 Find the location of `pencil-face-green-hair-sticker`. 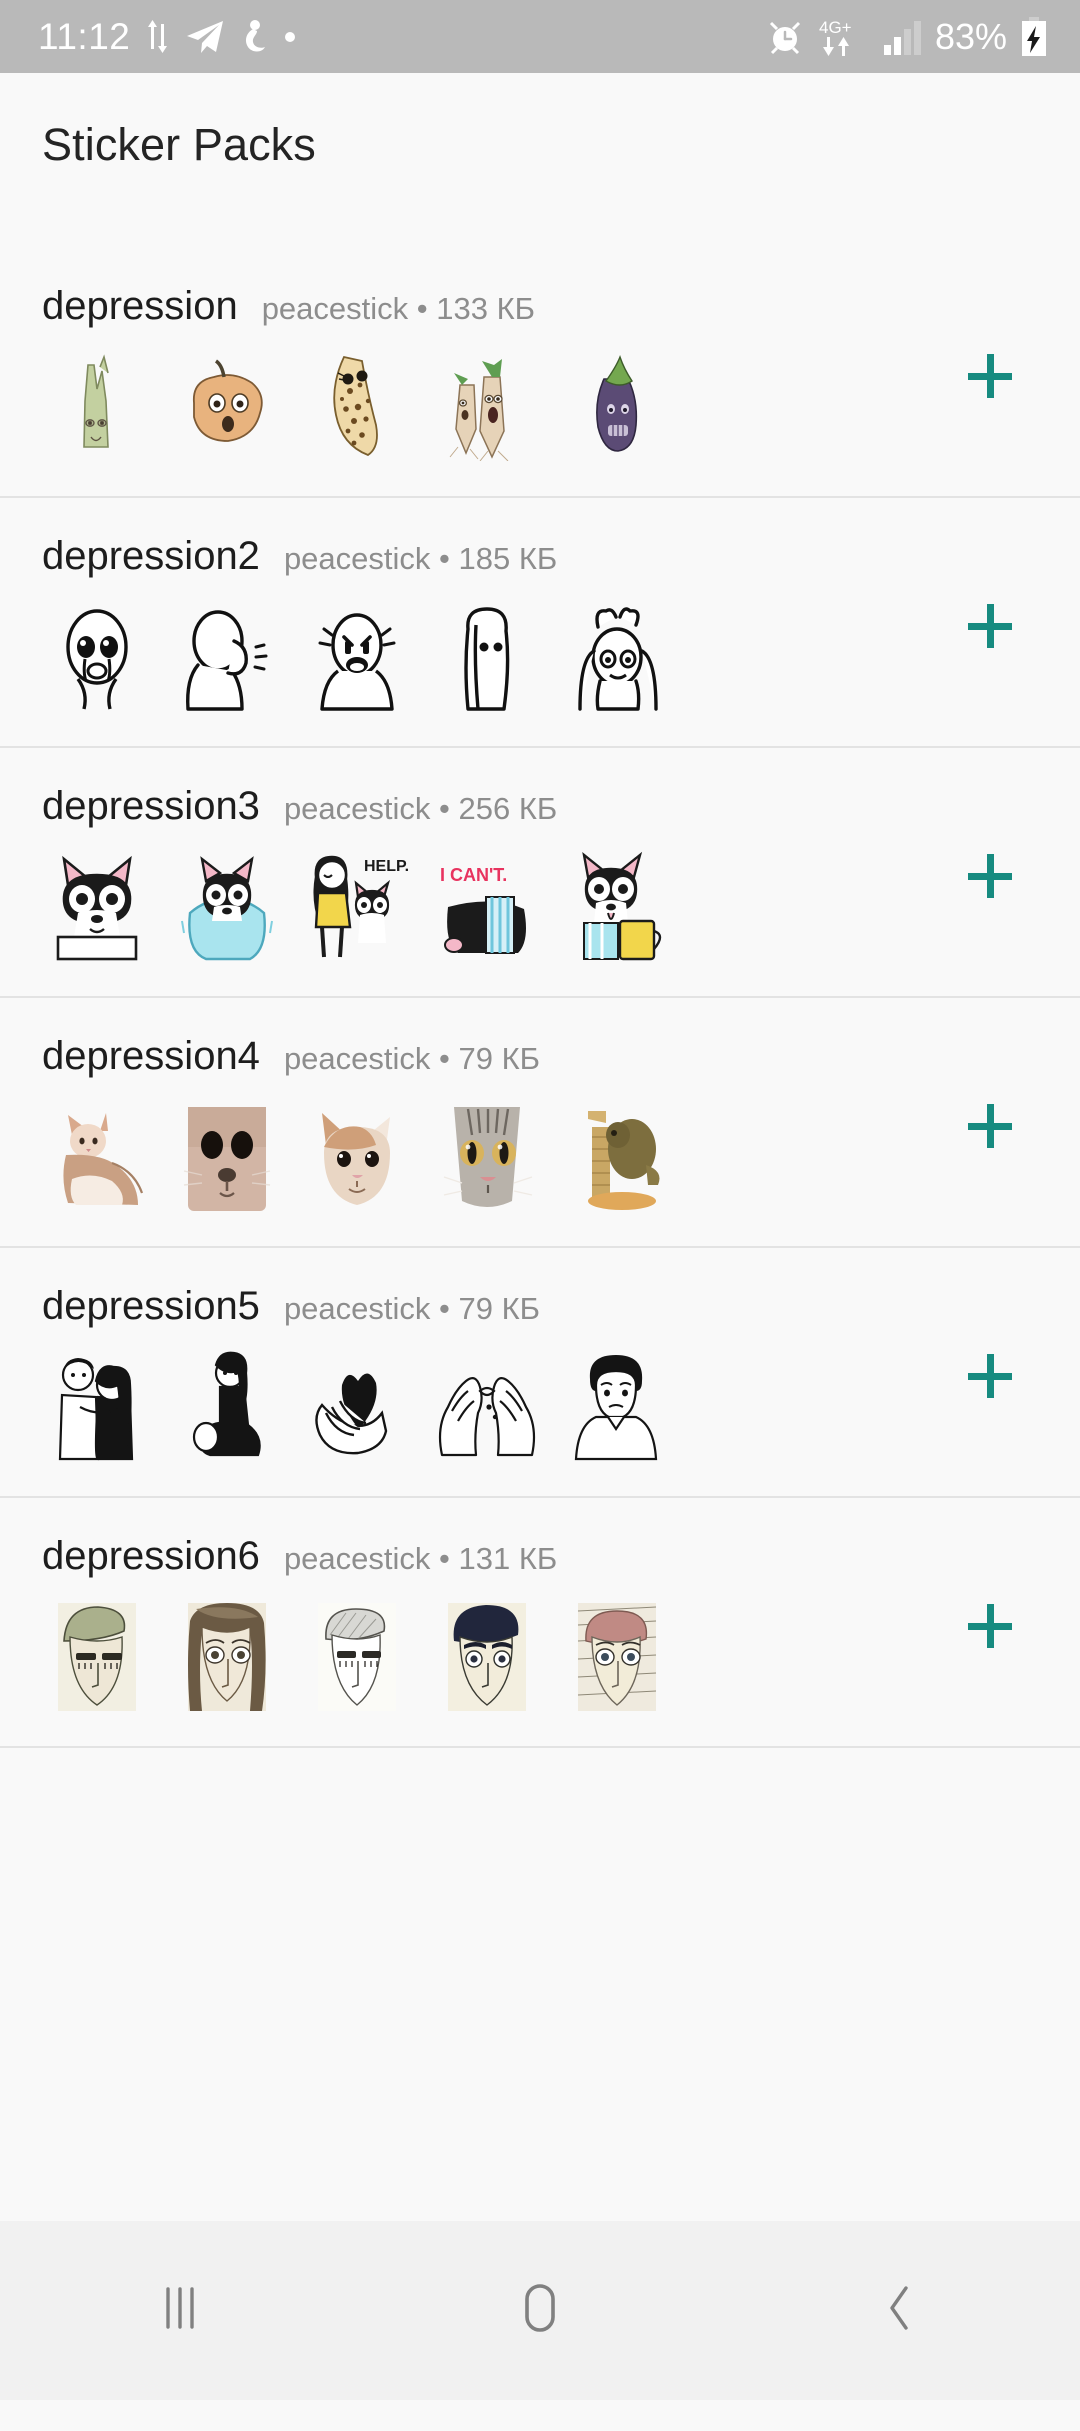

pencil-face-green-hair-sticker is located at coordinates (97, 1656).